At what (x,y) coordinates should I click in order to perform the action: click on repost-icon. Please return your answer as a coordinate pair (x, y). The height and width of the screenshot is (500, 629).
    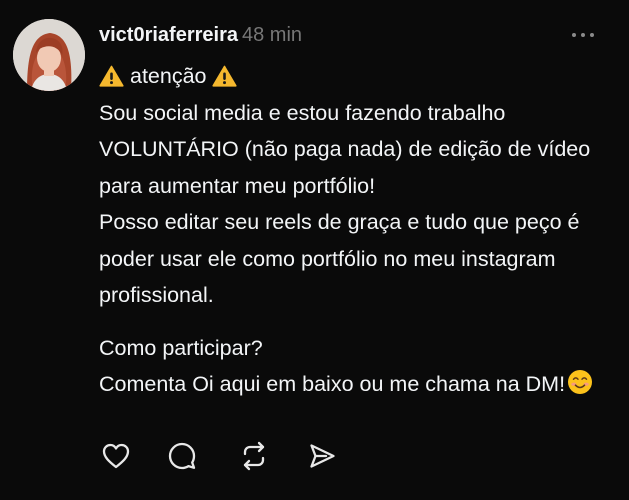
    Looking at the image, I should click on (254, 456).